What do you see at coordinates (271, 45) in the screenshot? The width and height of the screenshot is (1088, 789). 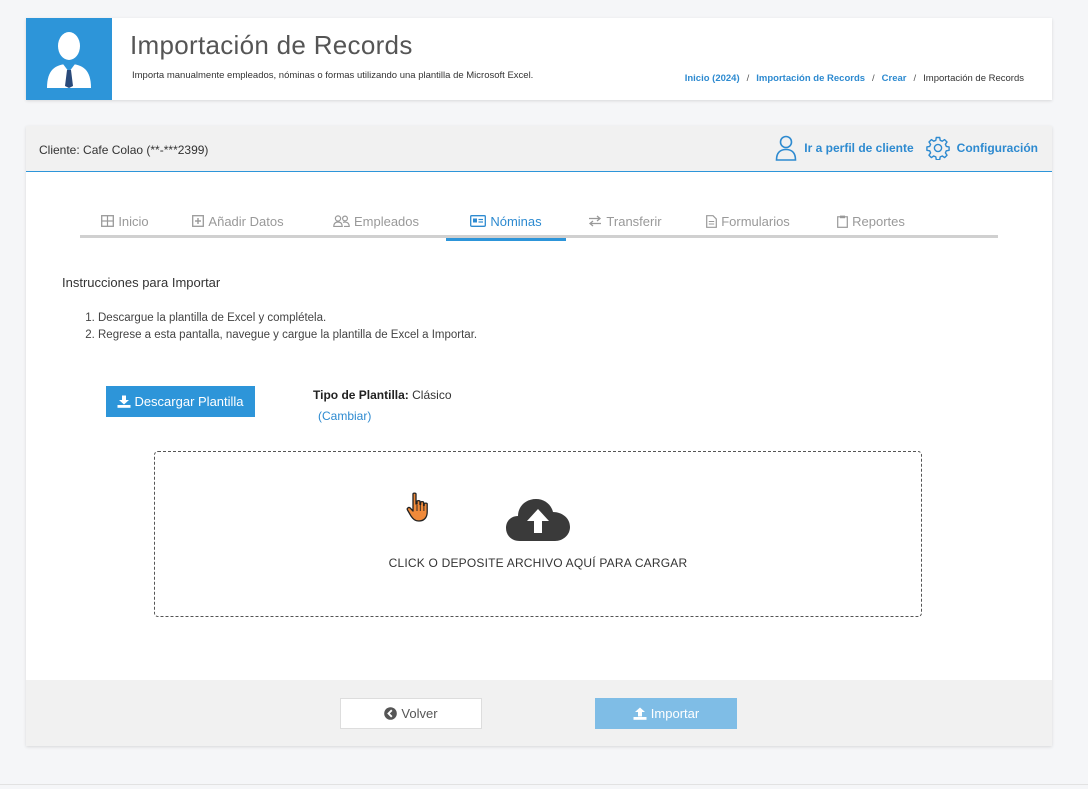 I see `page-title: Importación de Records` at bounding box center [271, 45].